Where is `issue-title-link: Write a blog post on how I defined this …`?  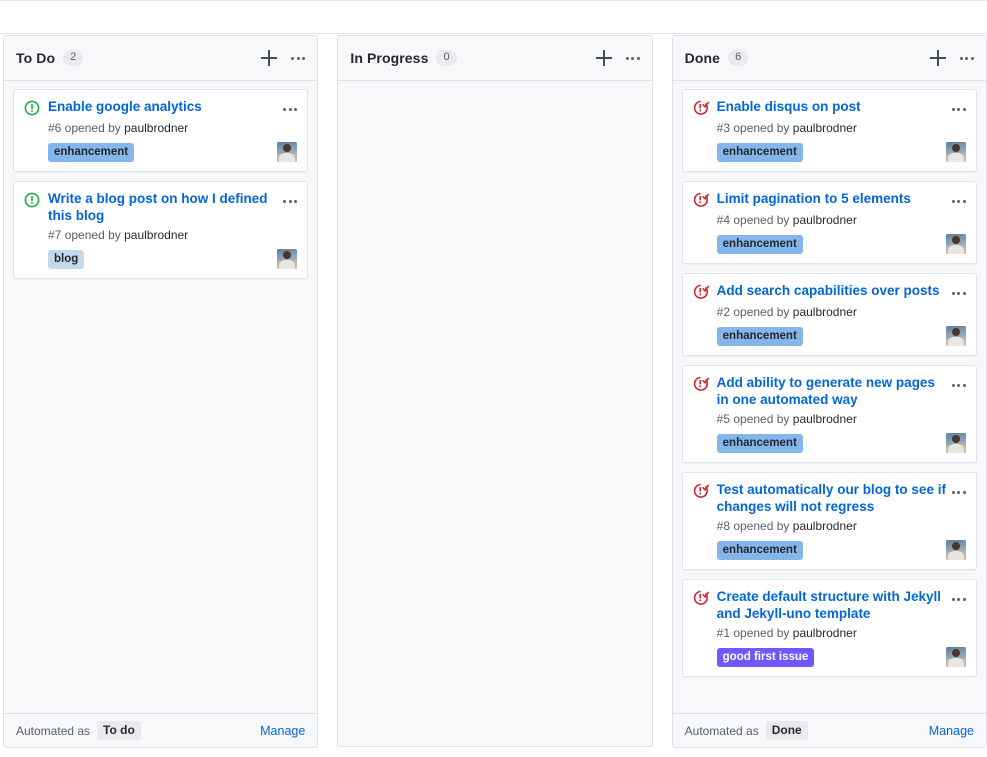
issue-title-link: Write a blog post on how I defined this … is located at coordinates (164, 207).